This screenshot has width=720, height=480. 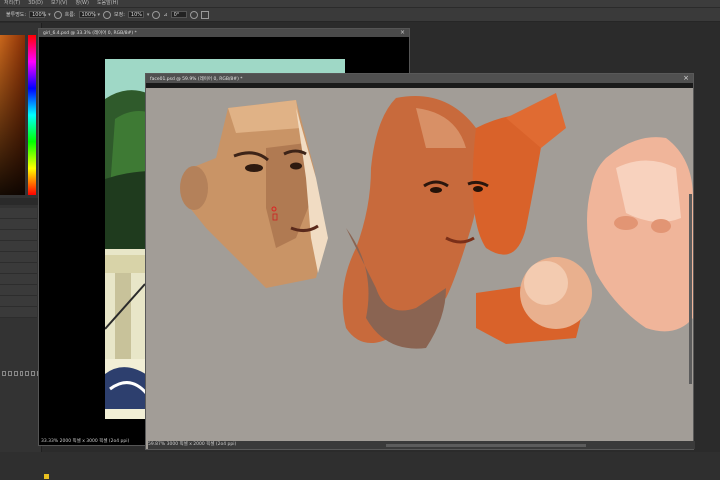 I want to click on status-bar-back: 33.33% 2000 픽셀 x 3000 픽셀 (2o4 ppi), so click(x=85, y=441).